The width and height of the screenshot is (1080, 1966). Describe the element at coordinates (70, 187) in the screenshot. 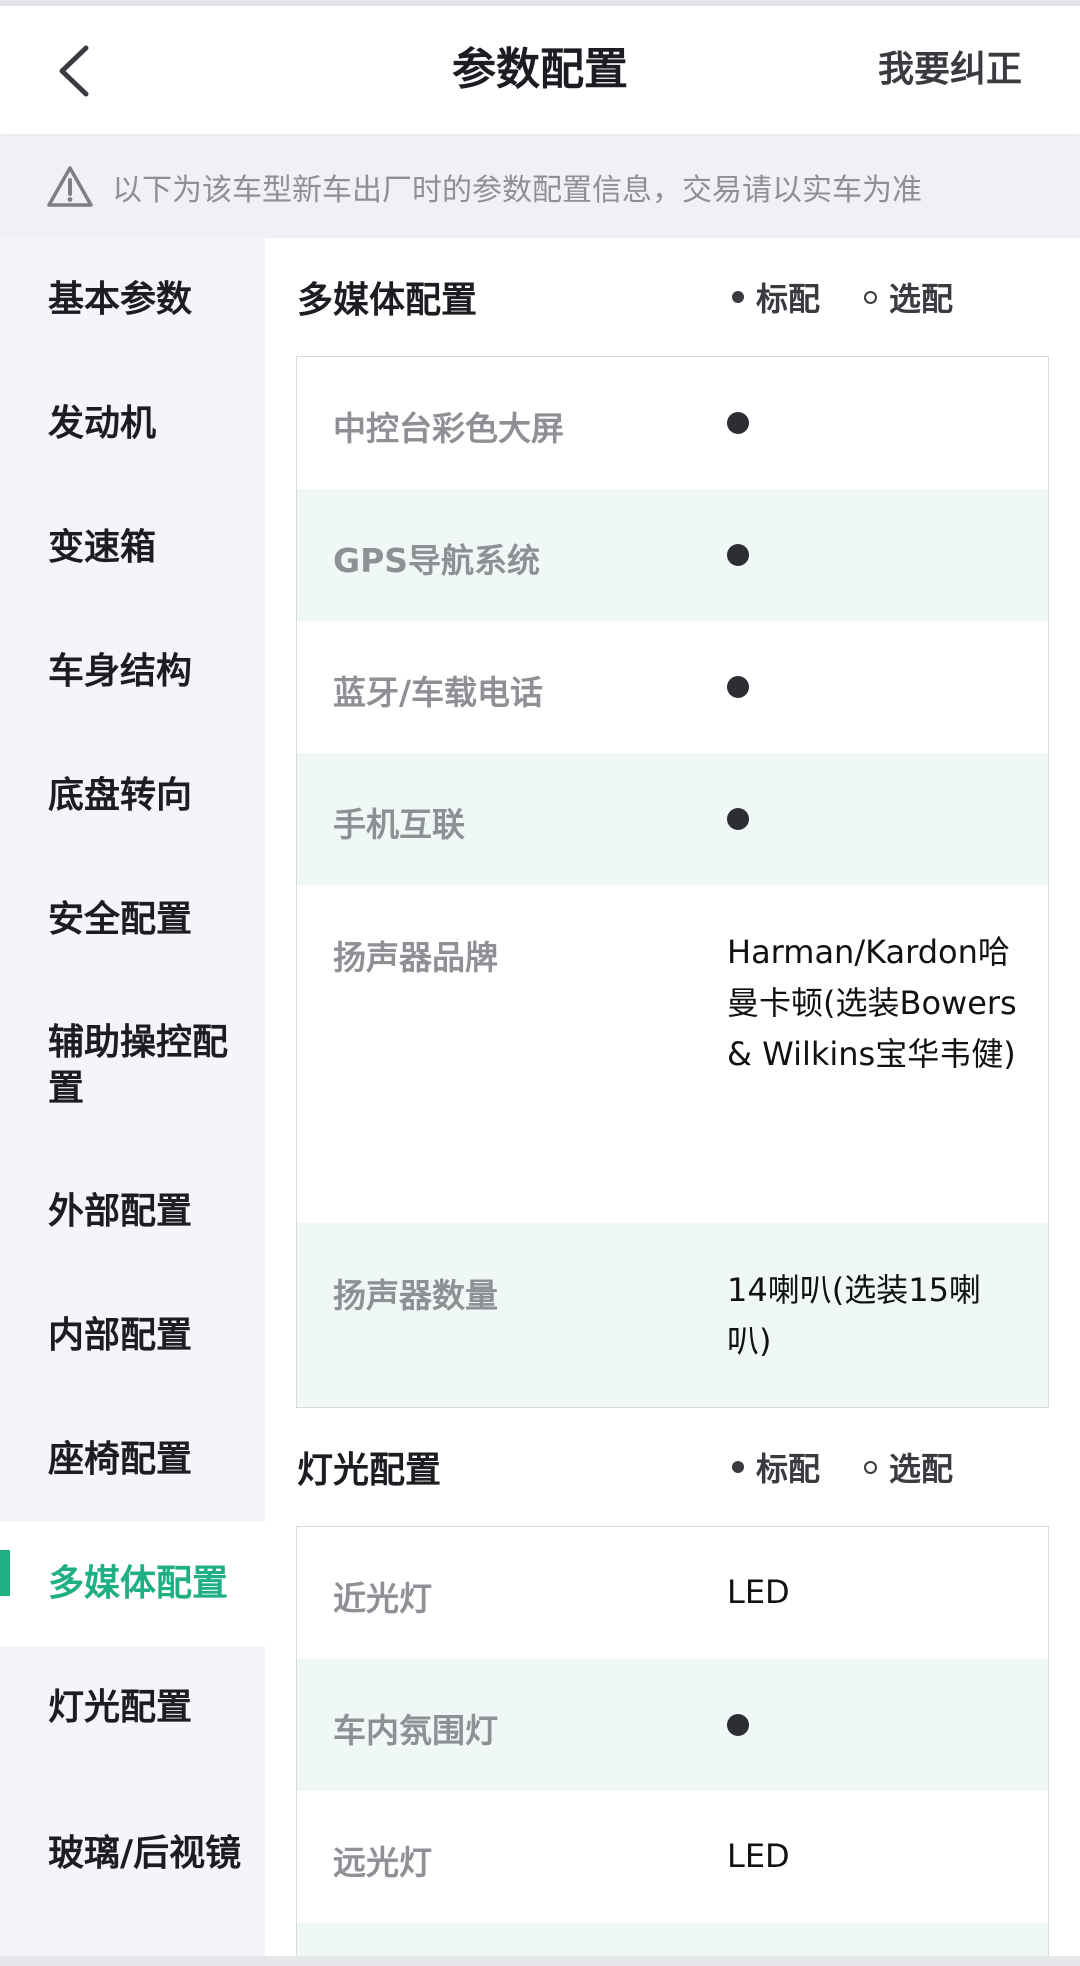

I see `warning-icon` at that location.